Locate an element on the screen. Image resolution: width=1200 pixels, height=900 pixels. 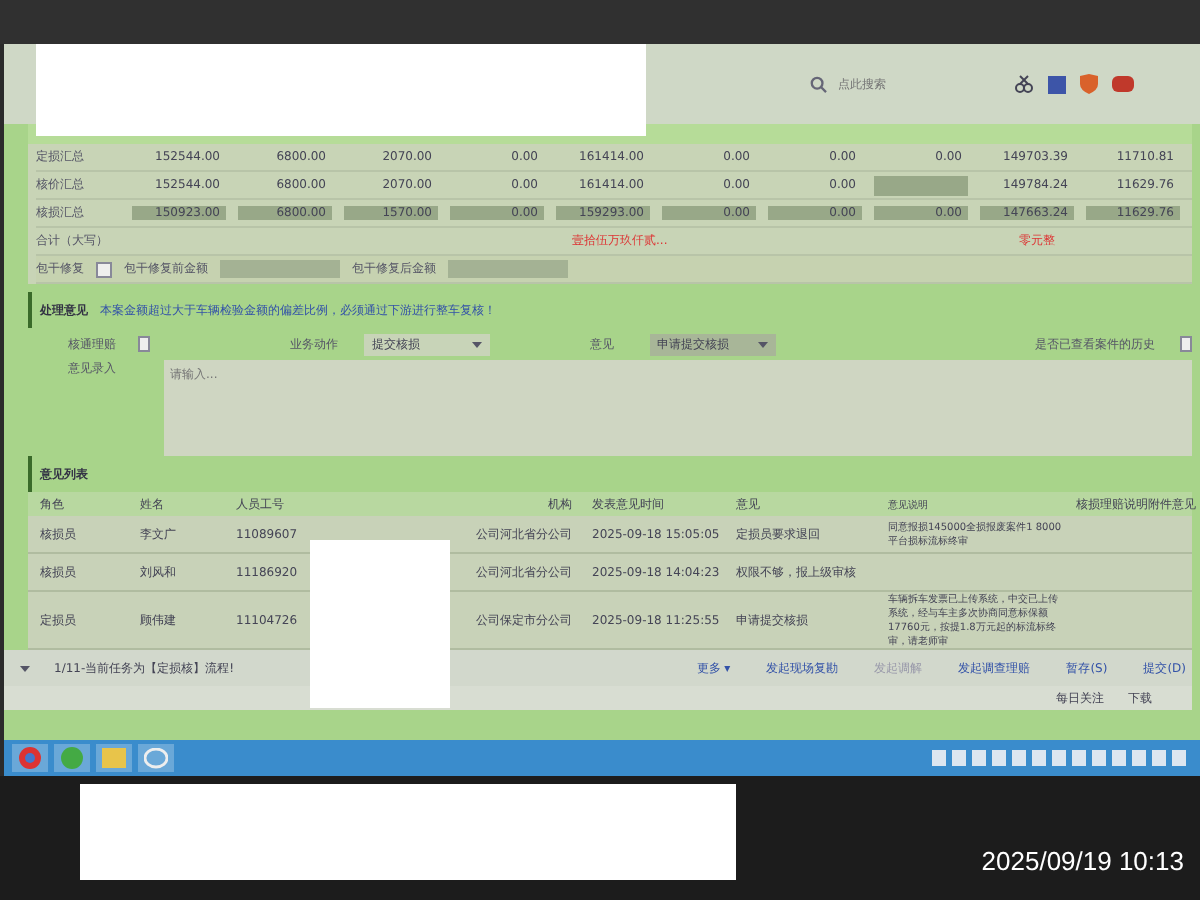
square-icon is located at coordinates (1057, 84).